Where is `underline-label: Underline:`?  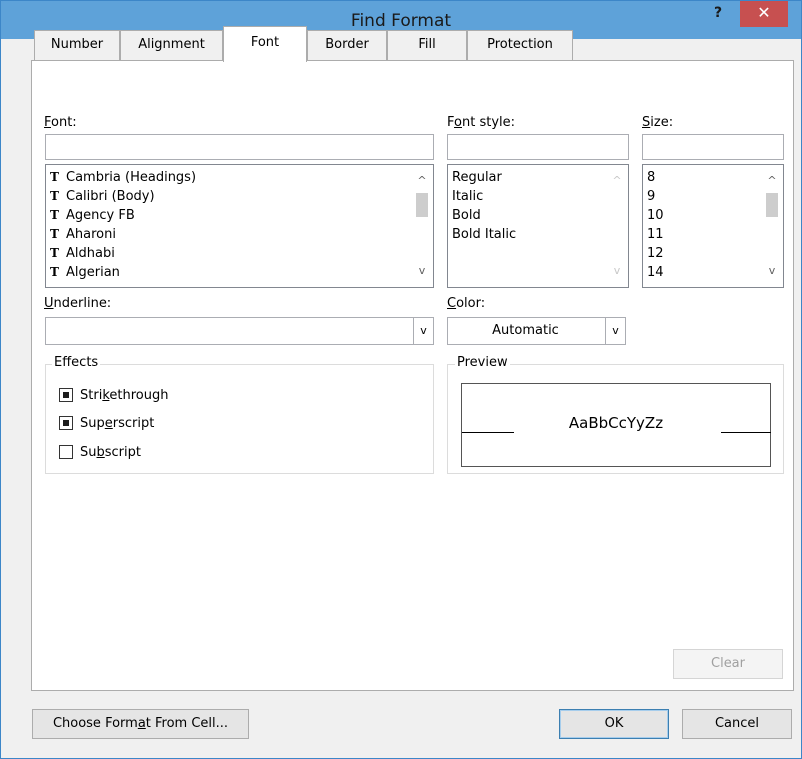 underline-label: Underline: is located at coordinates (78, 303).